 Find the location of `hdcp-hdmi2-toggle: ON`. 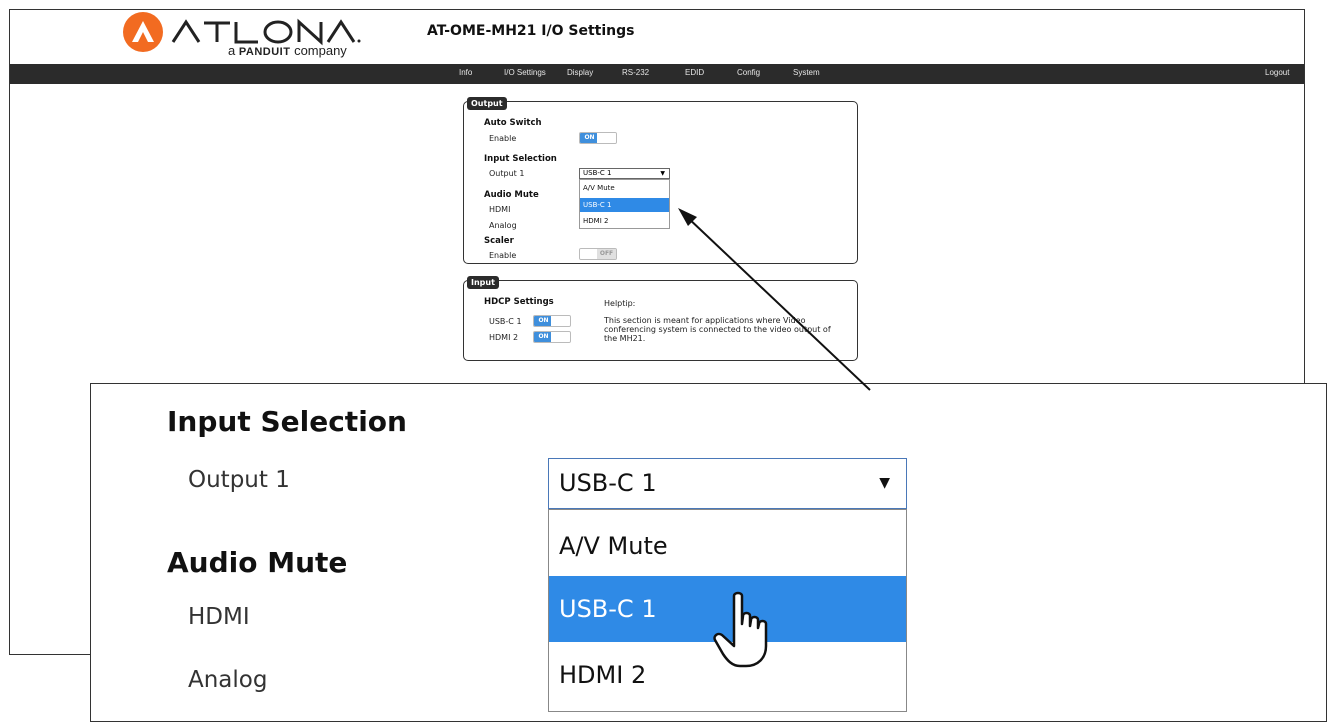

hdcp-hdmi2-toggle: ON is located at coordinates (552, 337).